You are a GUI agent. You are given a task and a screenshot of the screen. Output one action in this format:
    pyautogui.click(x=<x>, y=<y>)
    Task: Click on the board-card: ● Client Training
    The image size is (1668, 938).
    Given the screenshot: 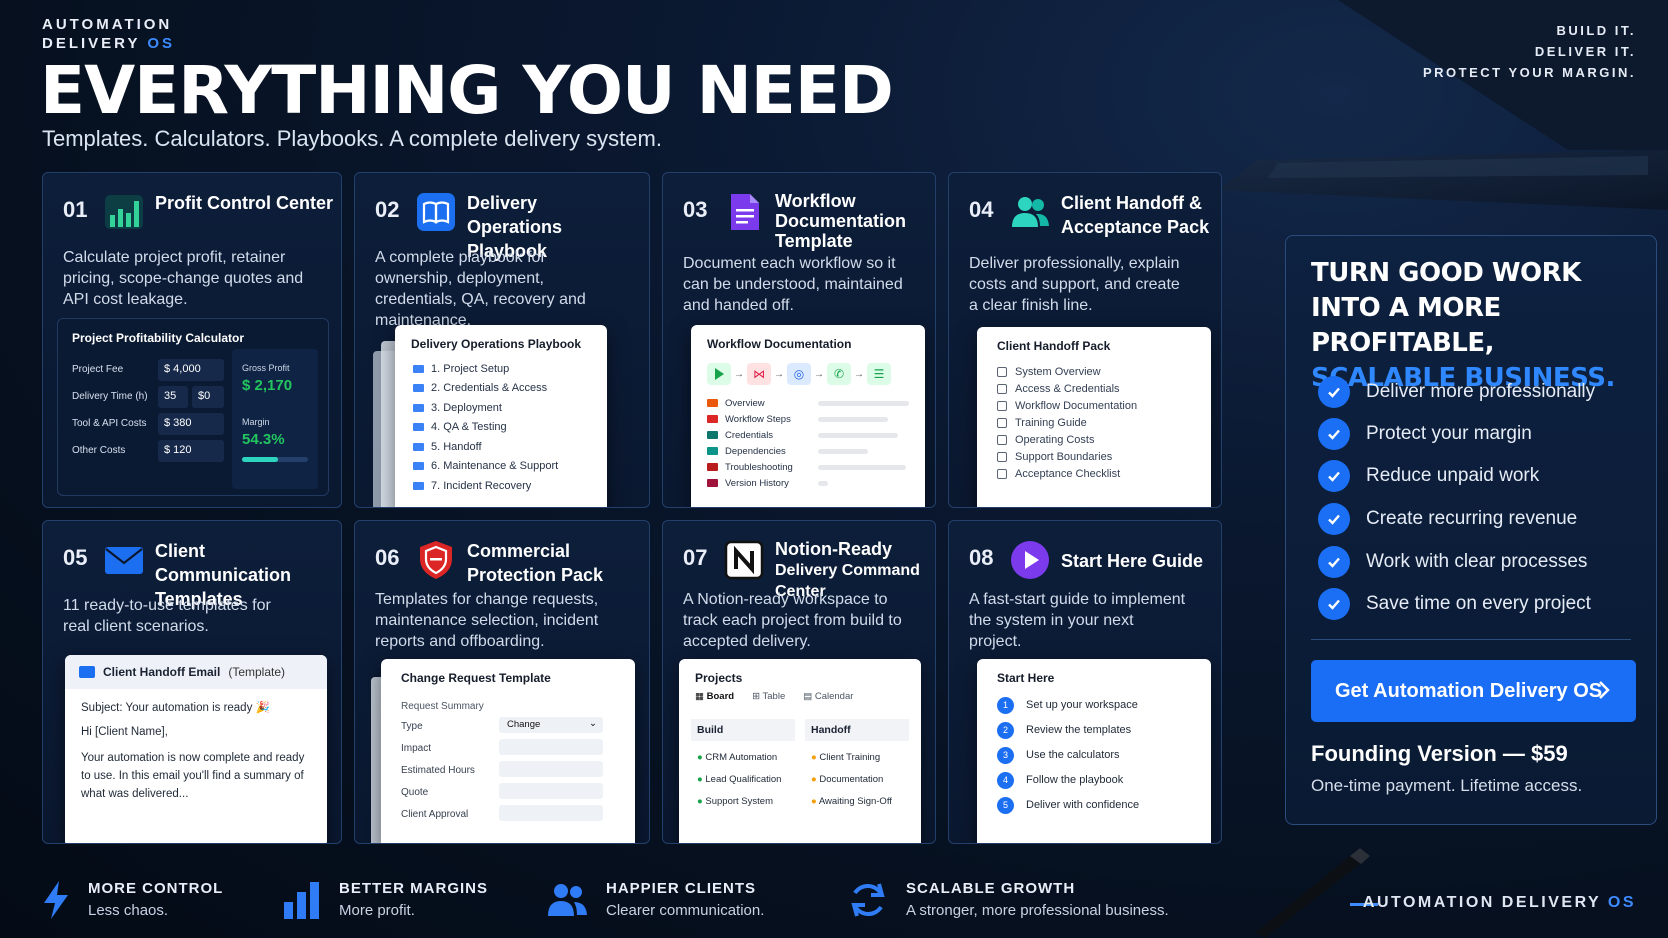 What is the action you would take?
    pyautogui.click(x=857, y=758)
    